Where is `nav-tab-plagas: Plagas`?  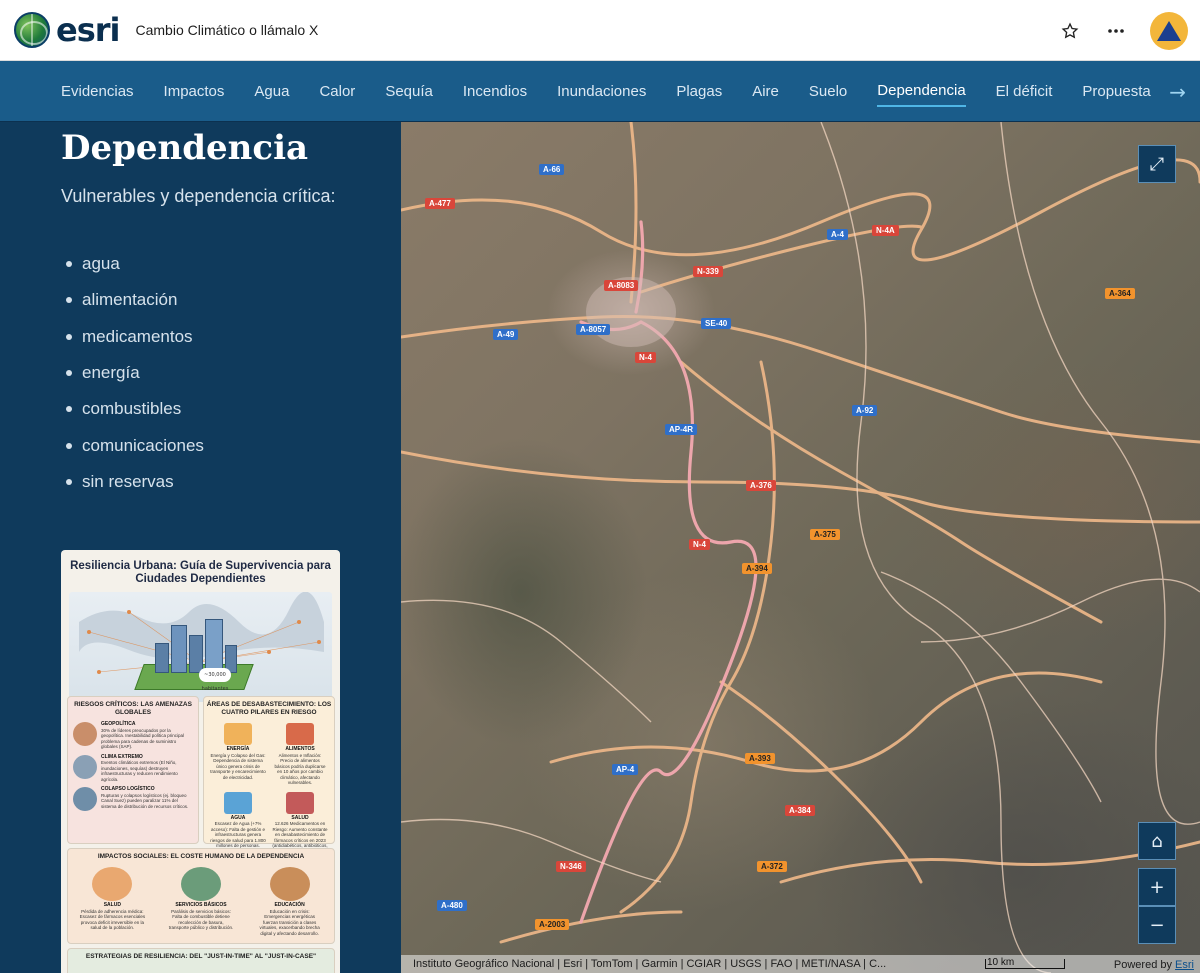
nav-tab-plagas: Plagas is located at coordinates (699, 91).